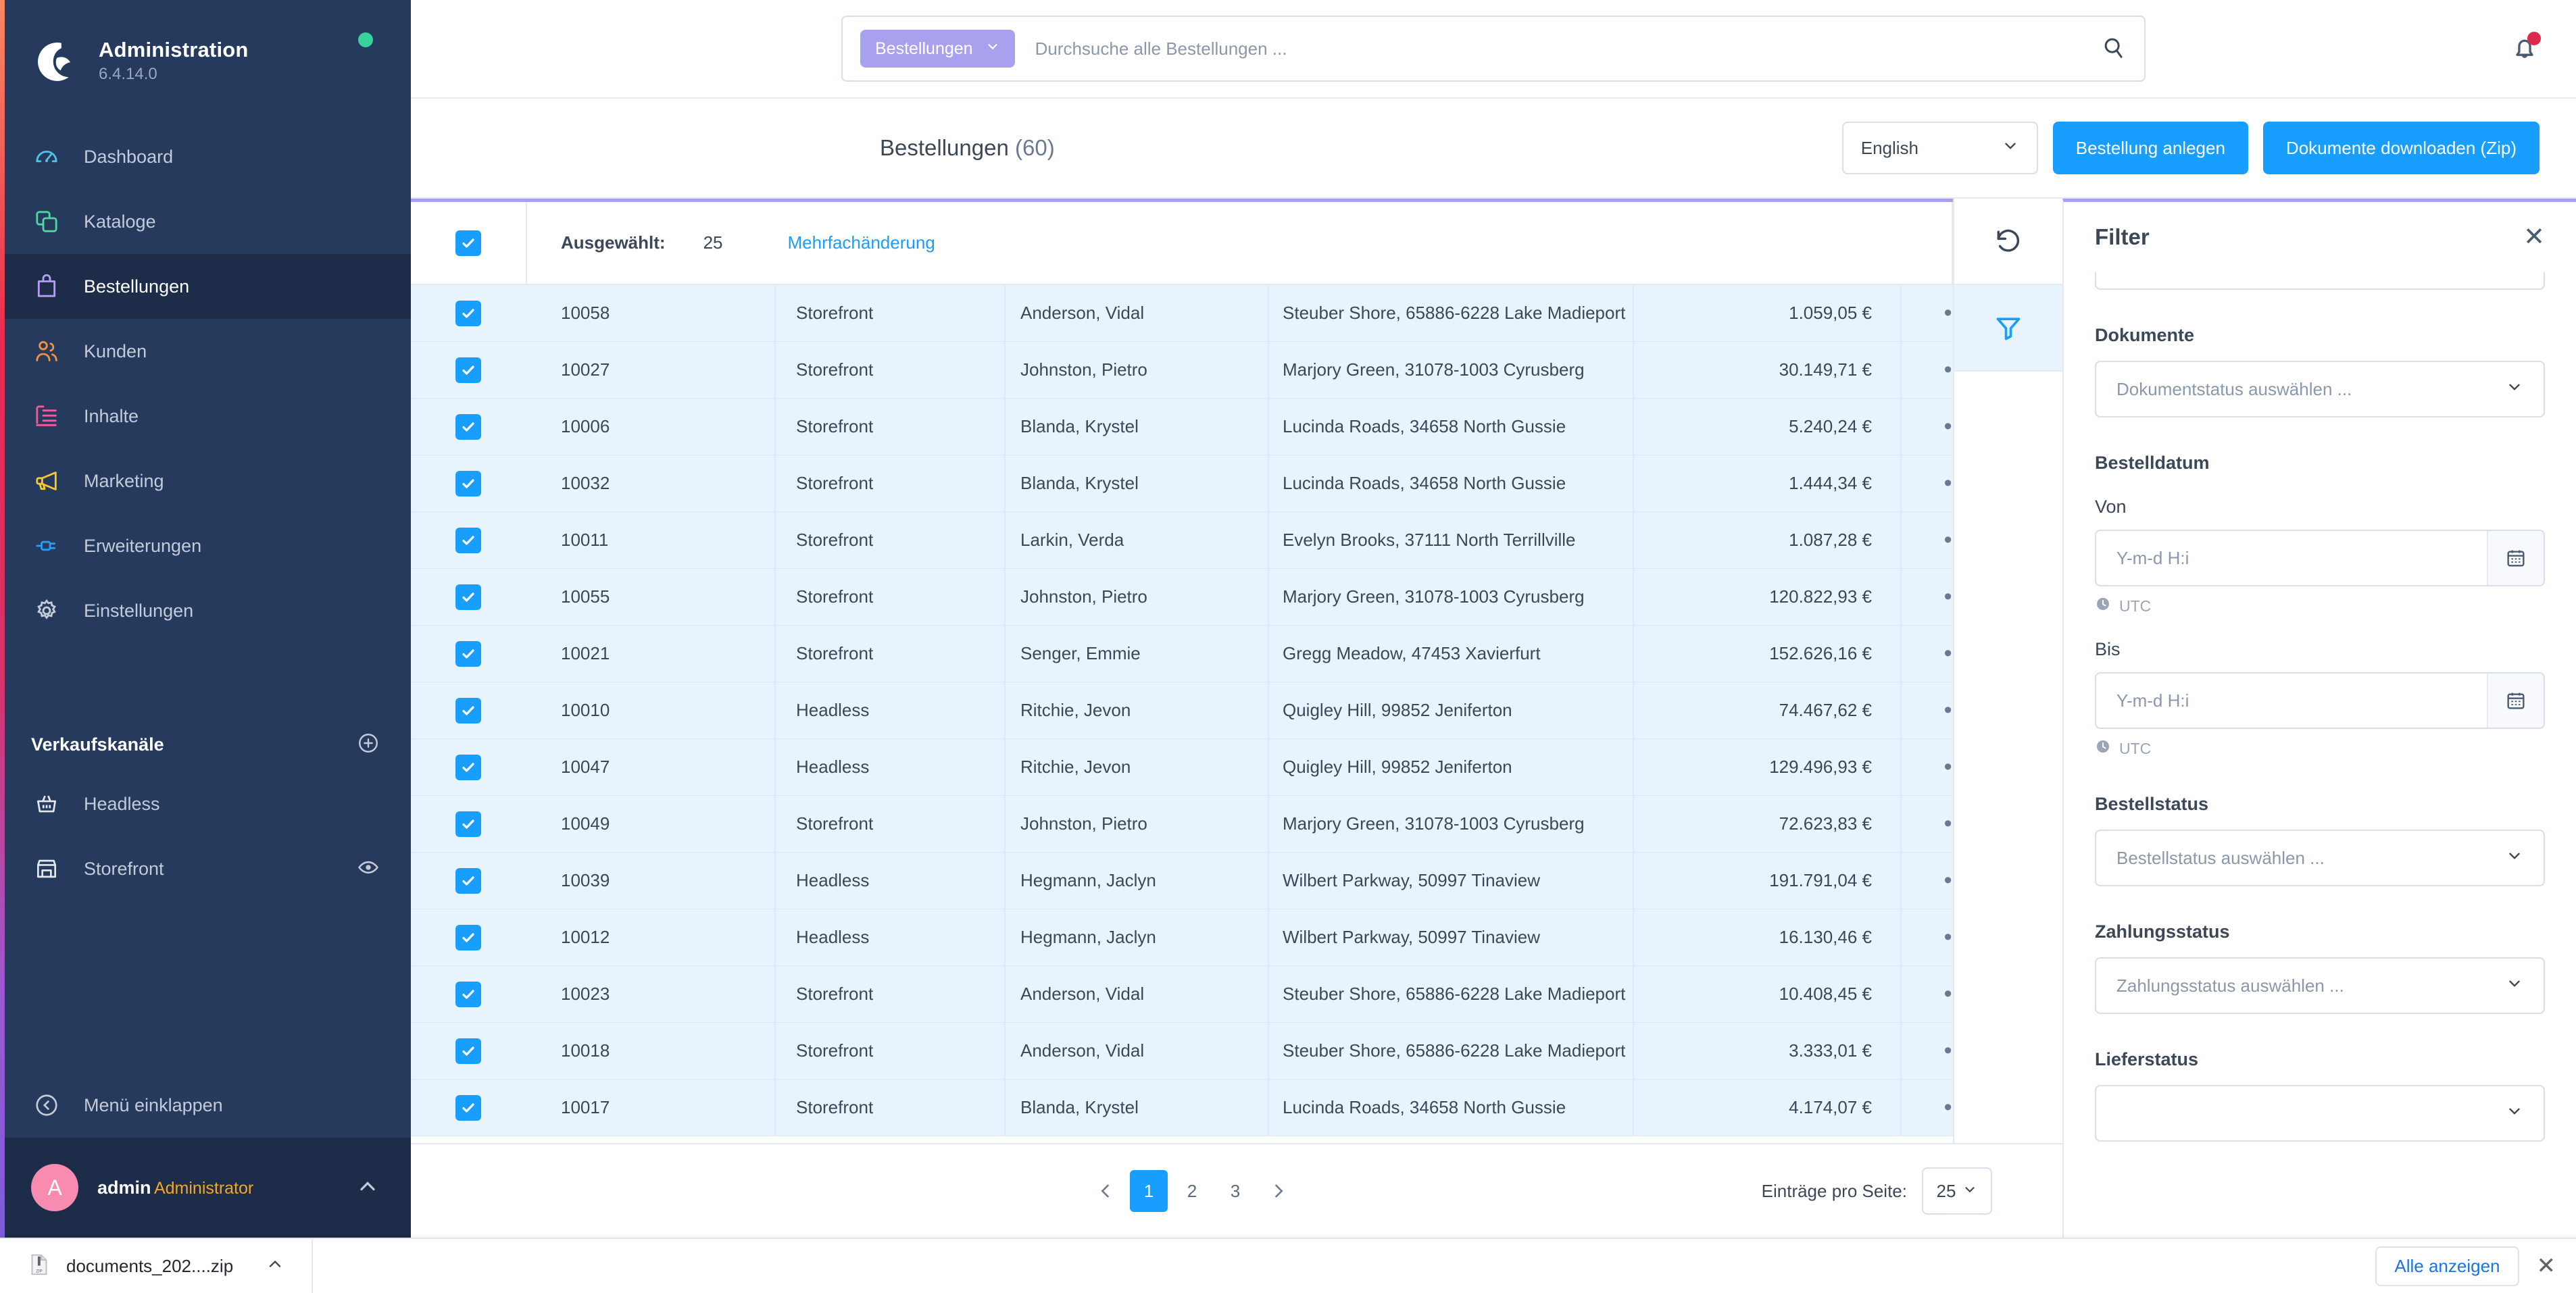  I want to click on cell-customer: Johnston, Pietro, so click(1138, 597).